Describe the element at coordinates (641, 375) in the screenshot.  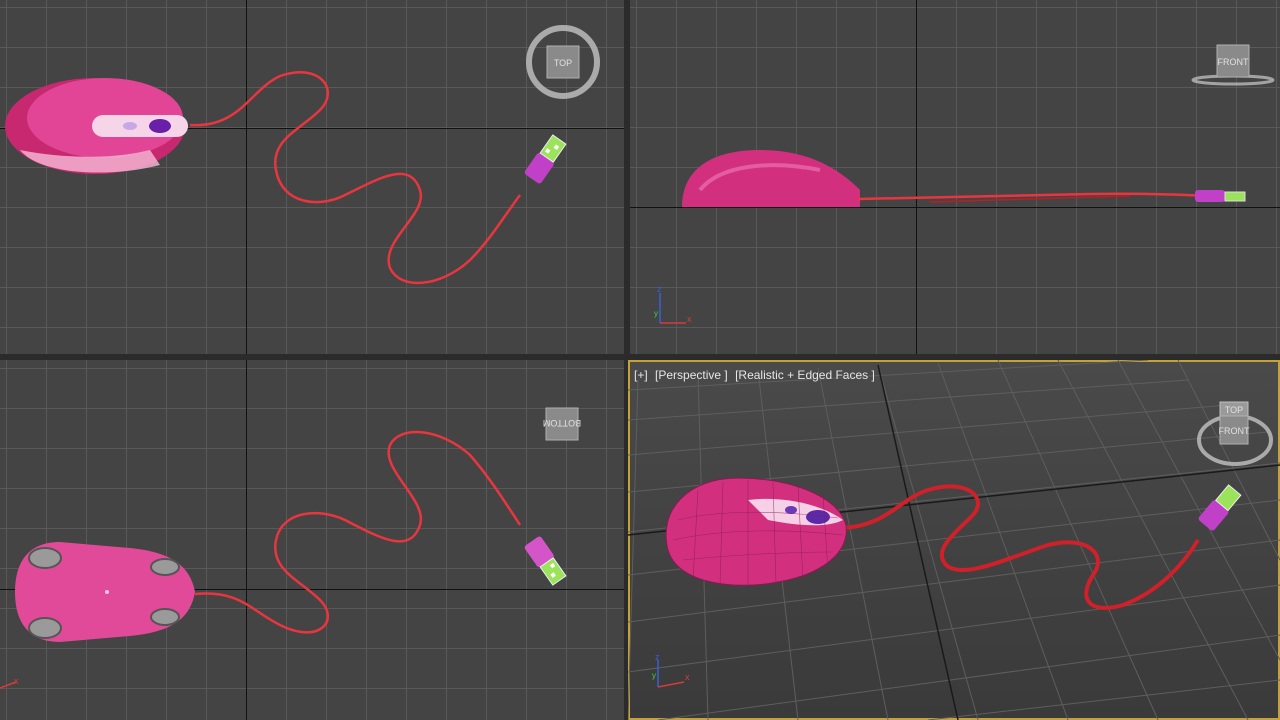
I see `viewport-menu-plus: [+]` at that location.